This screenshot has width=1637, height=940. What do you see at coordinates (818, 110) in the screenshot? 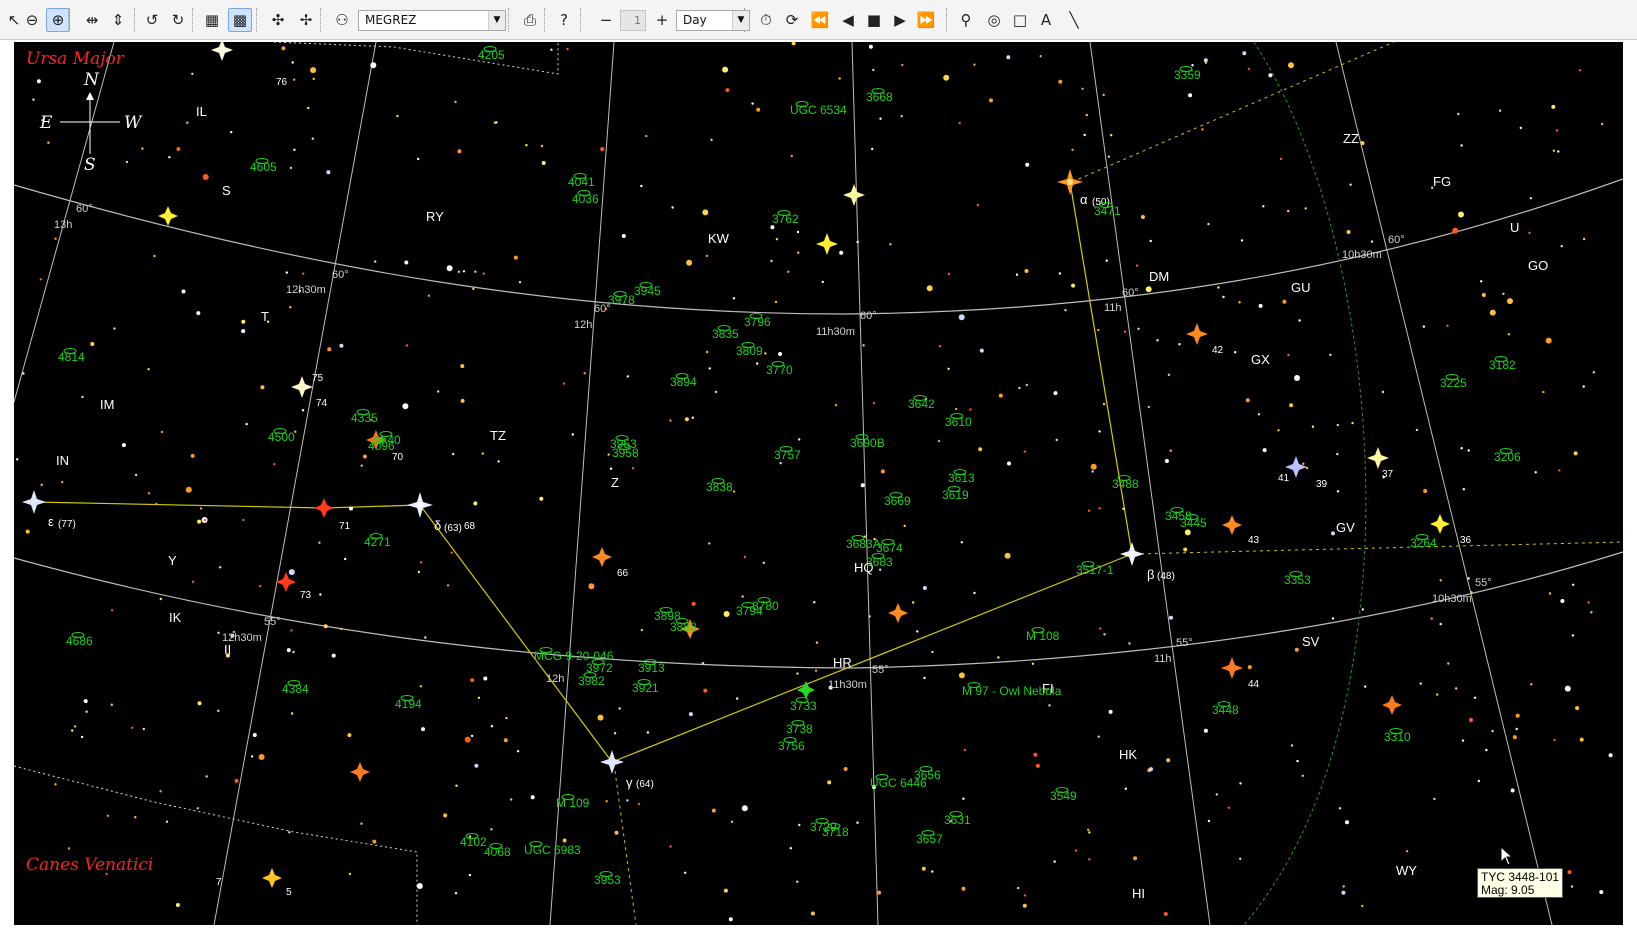
I see `deep-sky-object-label: UGC 6534` at bounding box center [818, 110].